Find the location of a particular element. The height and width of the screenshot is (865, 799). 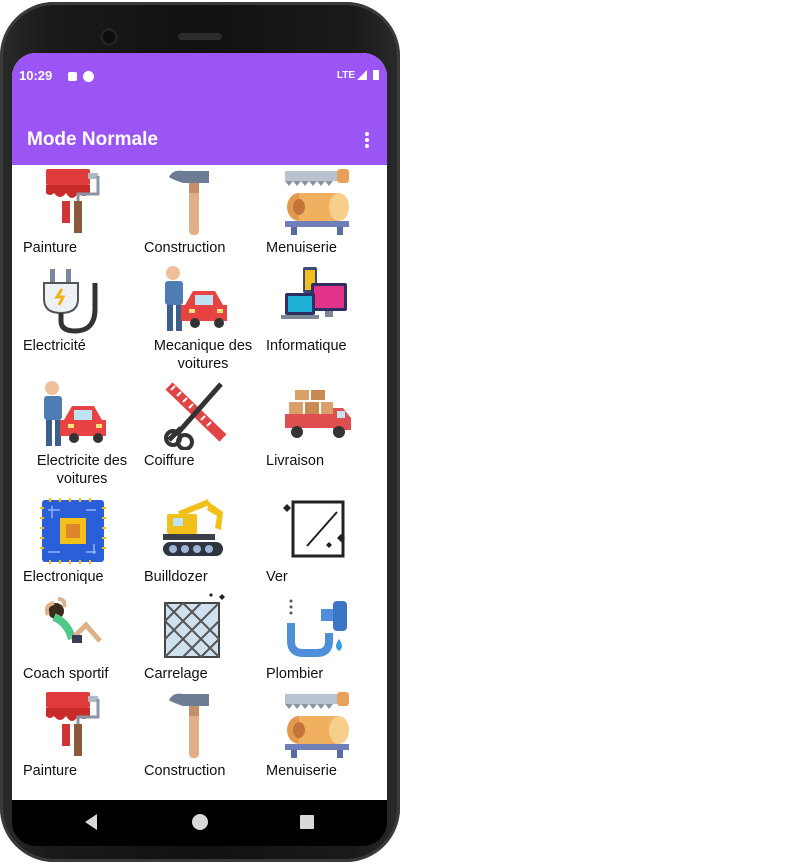

service-label: Ver is located at coordinates (277, 577).